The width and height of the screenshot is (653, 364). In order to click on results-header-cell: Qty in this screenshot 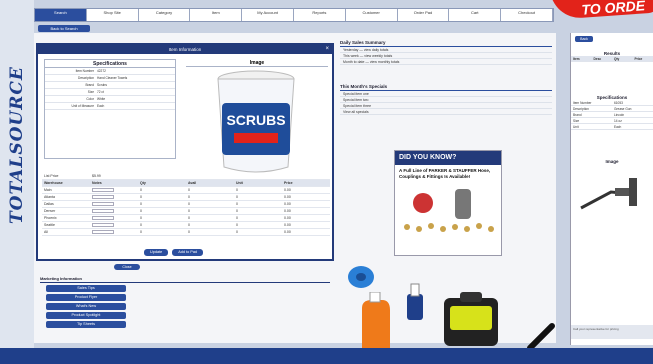, I will do `click(617, 59)`.